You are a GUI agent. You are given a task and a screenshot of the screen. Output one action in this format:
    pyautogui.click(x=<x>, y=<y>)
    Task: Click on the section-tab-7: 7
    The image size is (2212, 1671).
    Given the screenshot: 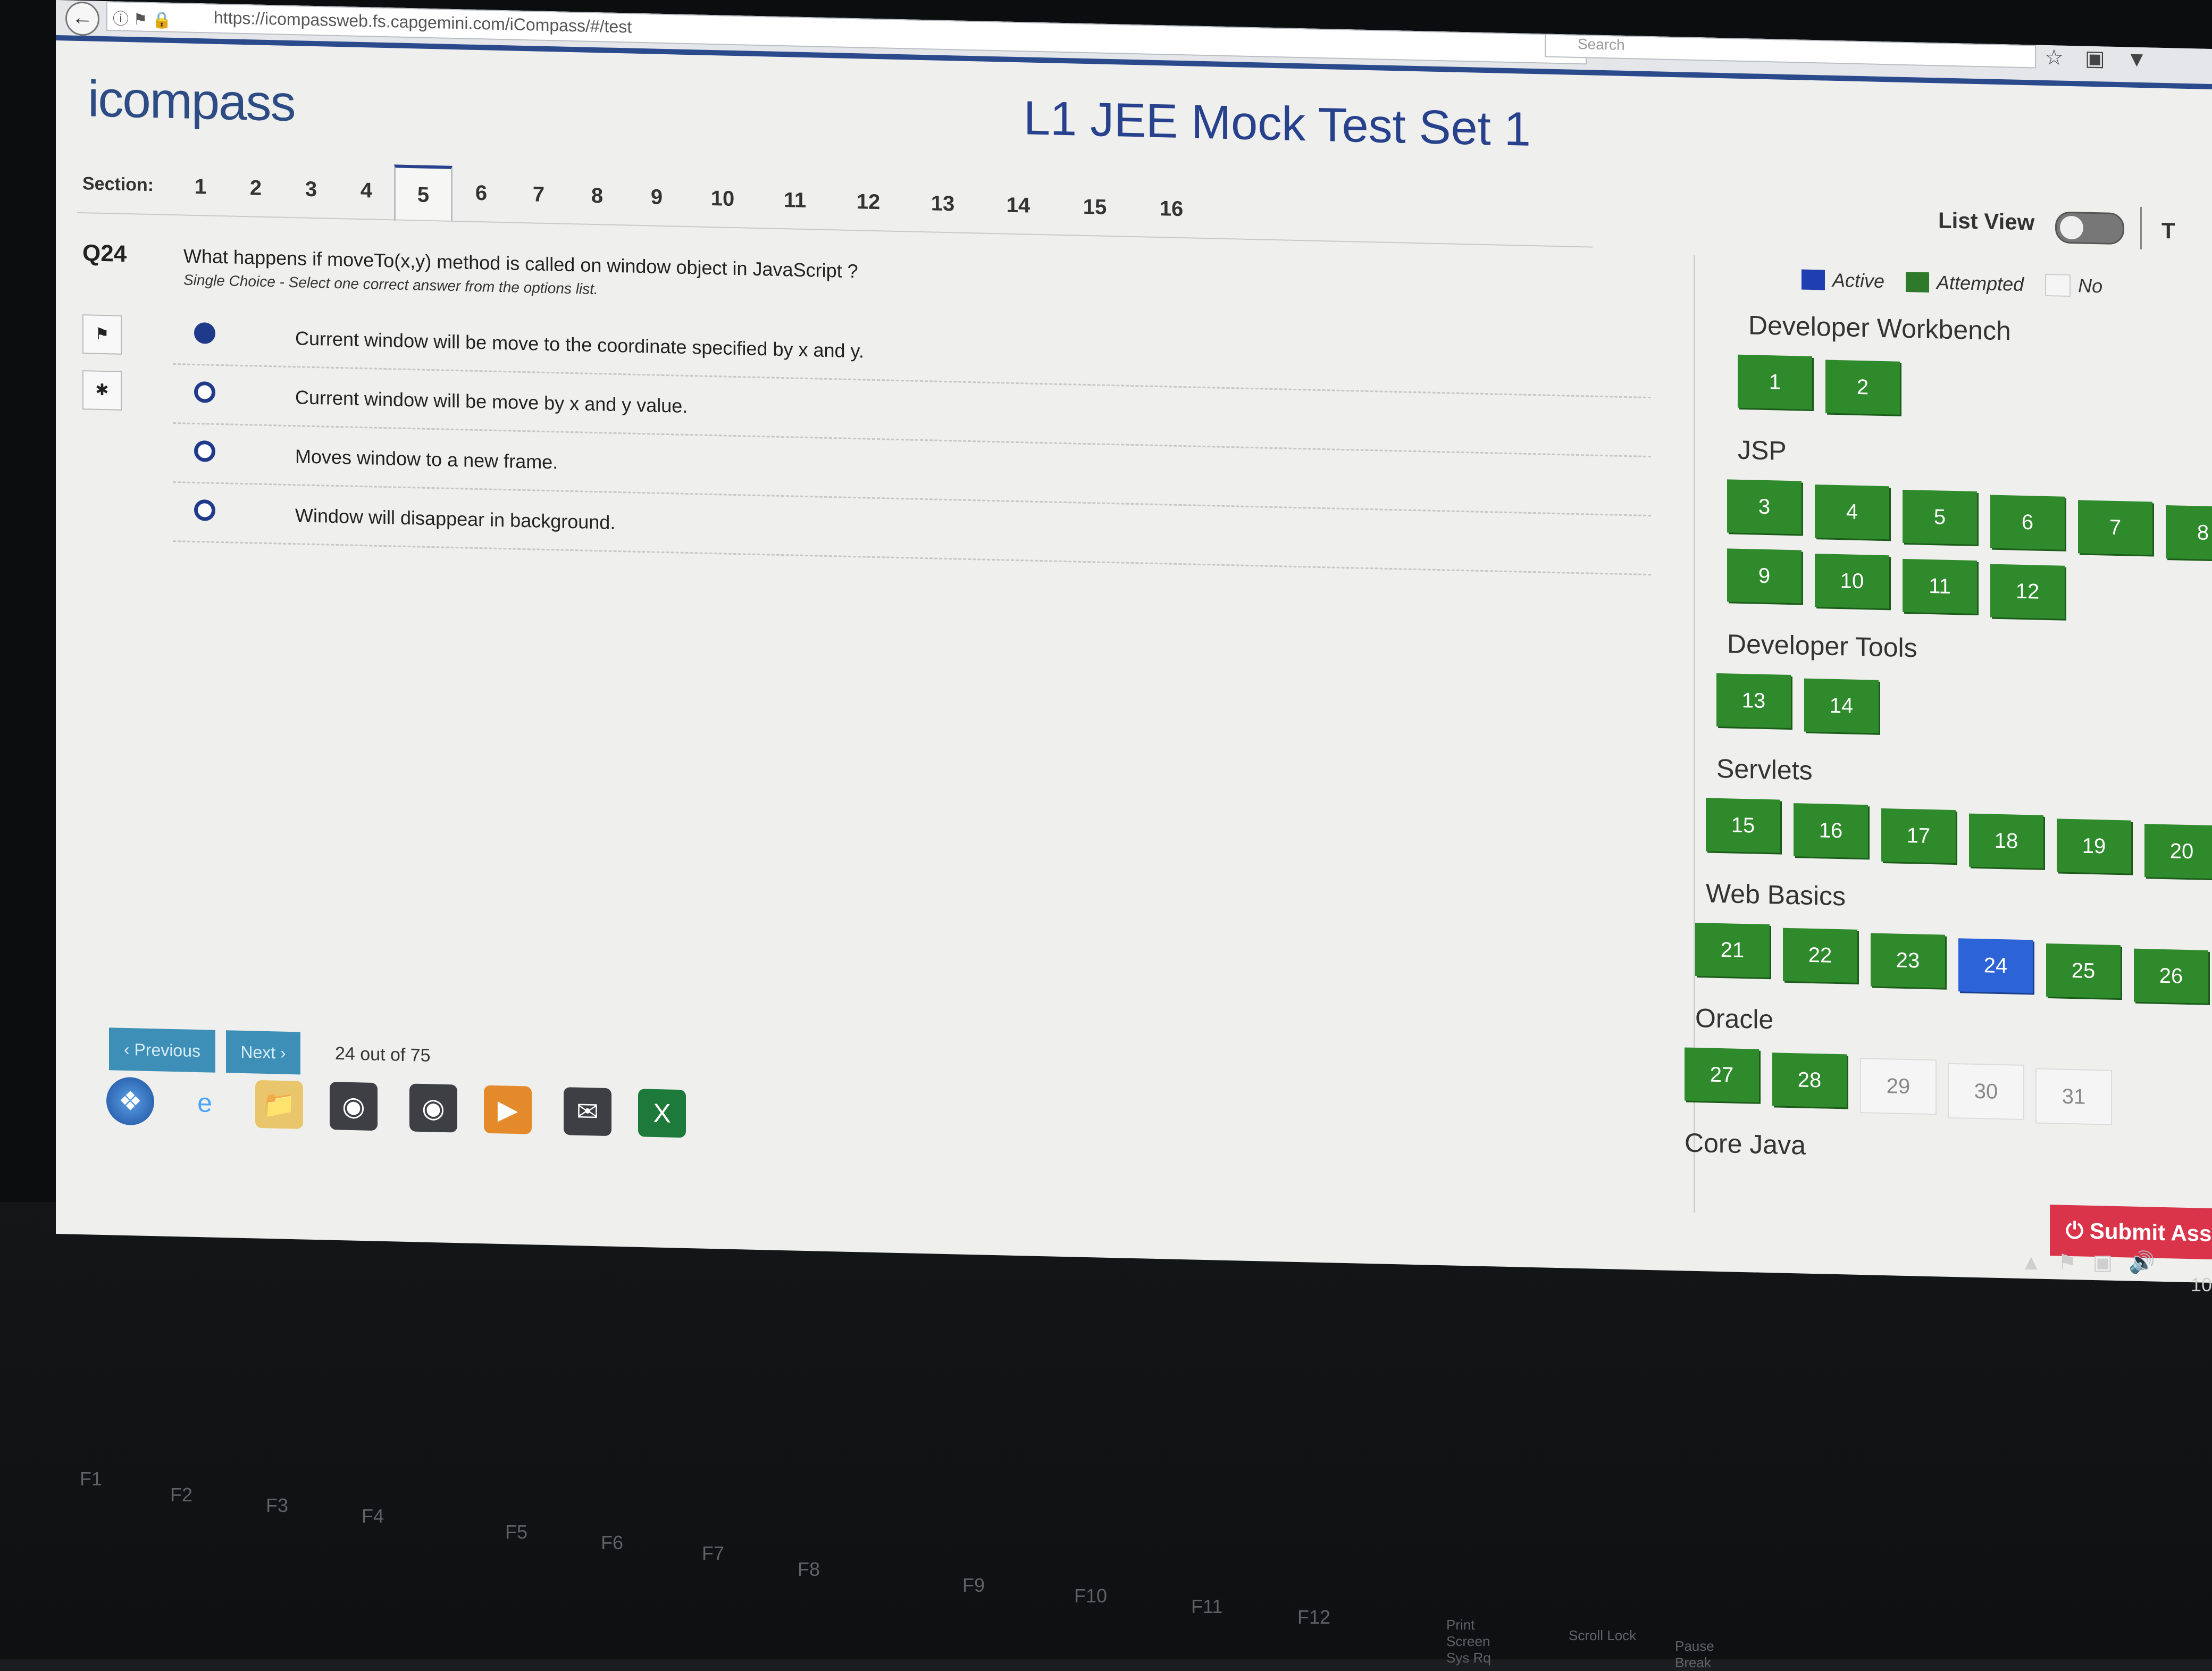 What is the action you would take?
    pyautogui.click(x=538, y=194)
    